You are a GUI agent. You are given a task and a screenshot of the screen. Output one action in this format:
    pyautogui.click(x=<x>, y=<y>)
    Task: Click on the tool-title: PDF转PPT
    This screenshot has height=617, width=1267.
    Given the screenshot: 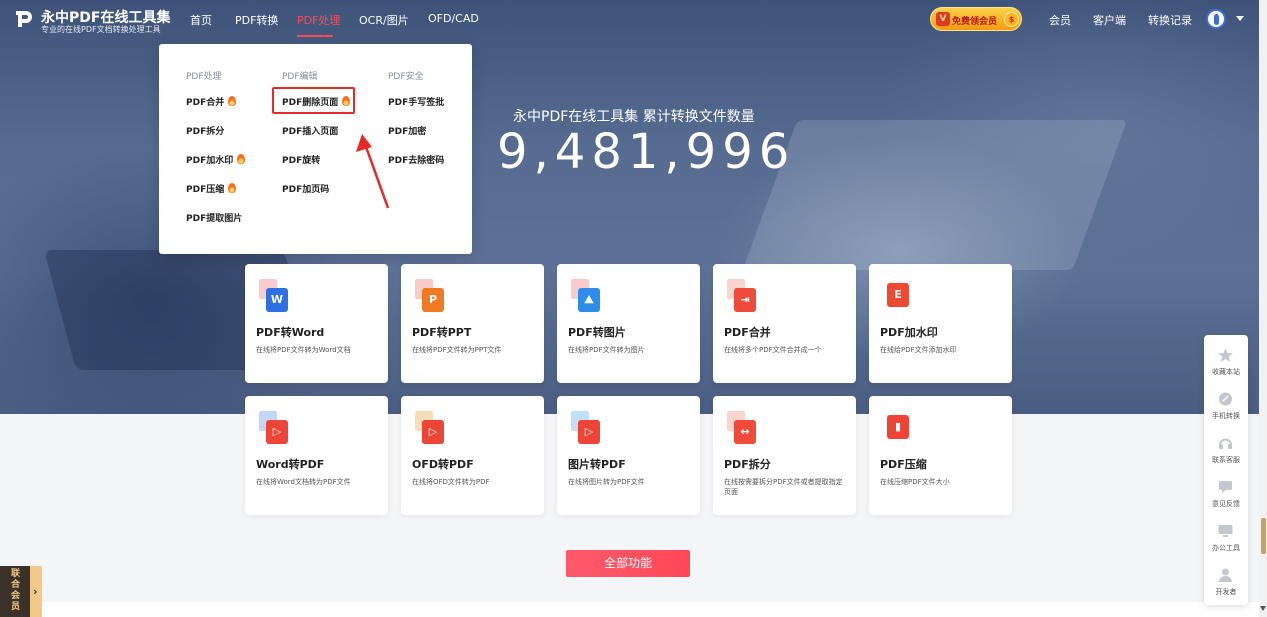 What is the action you would take?
    pyautogui.click(x=442, y=332)
    